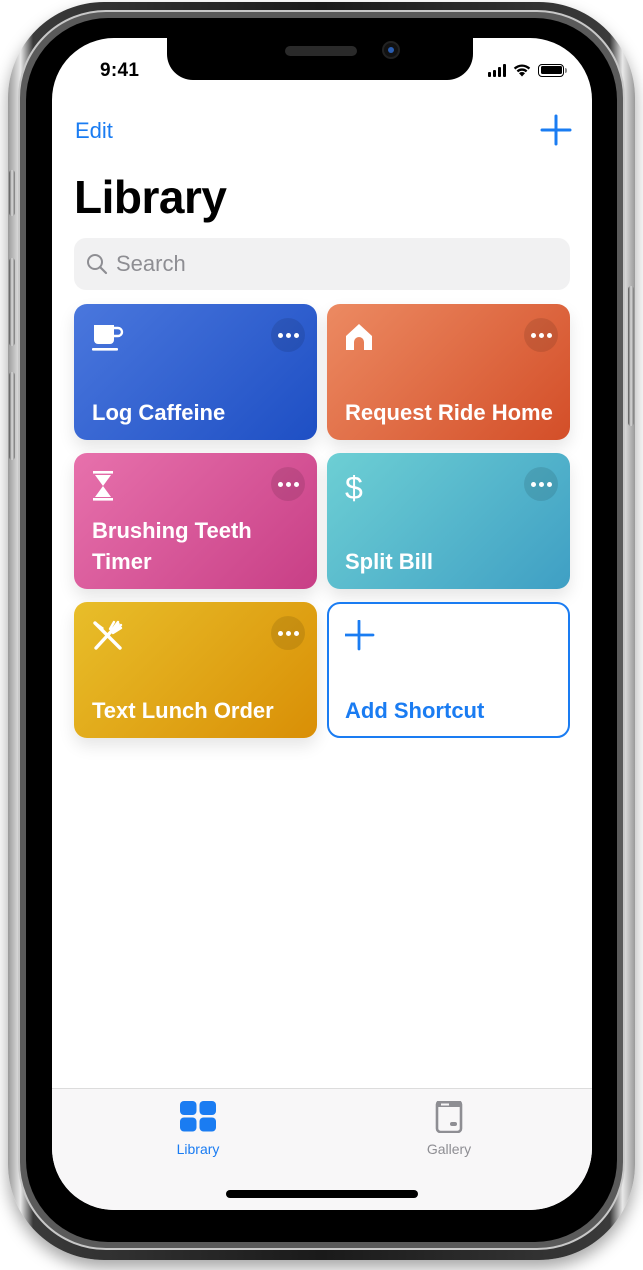 This screenshot has width=643, height=1270. What do you see at coordinates (94, 131) in the screenshot?
I see `edit-button: Edit` at bounding box center [94, 131].